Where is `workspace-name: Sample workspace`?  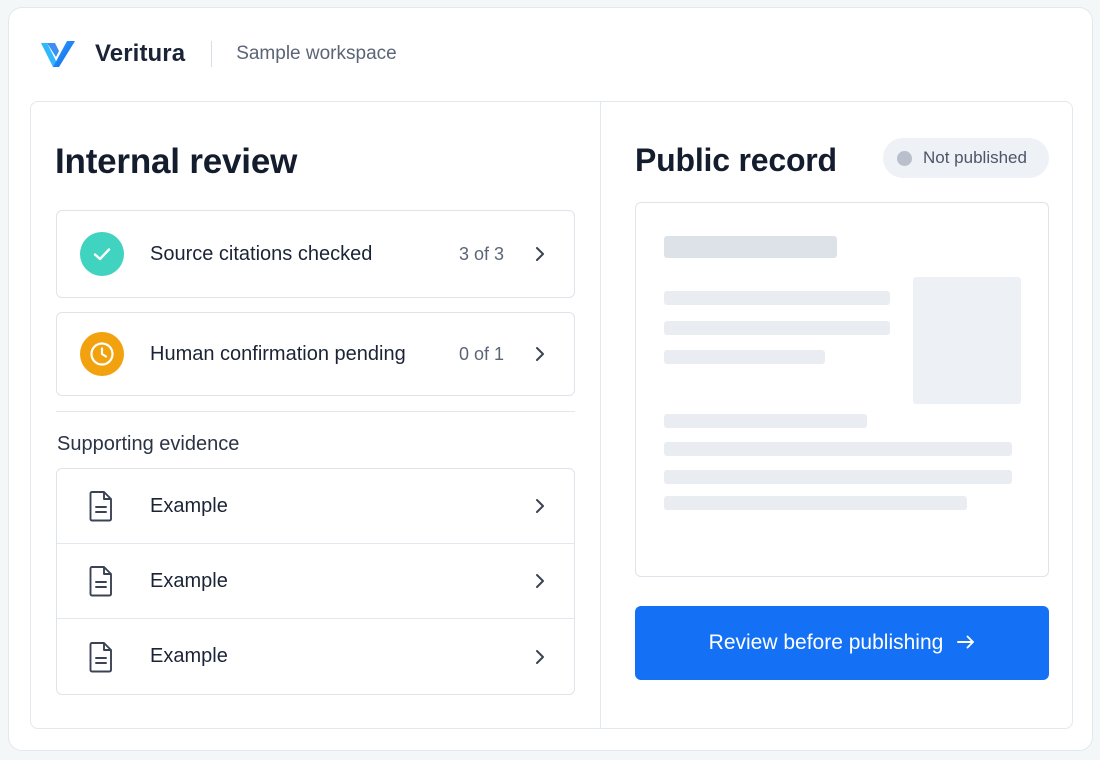 workspace-name: Sample workspace is located at coordinates (316, 54).